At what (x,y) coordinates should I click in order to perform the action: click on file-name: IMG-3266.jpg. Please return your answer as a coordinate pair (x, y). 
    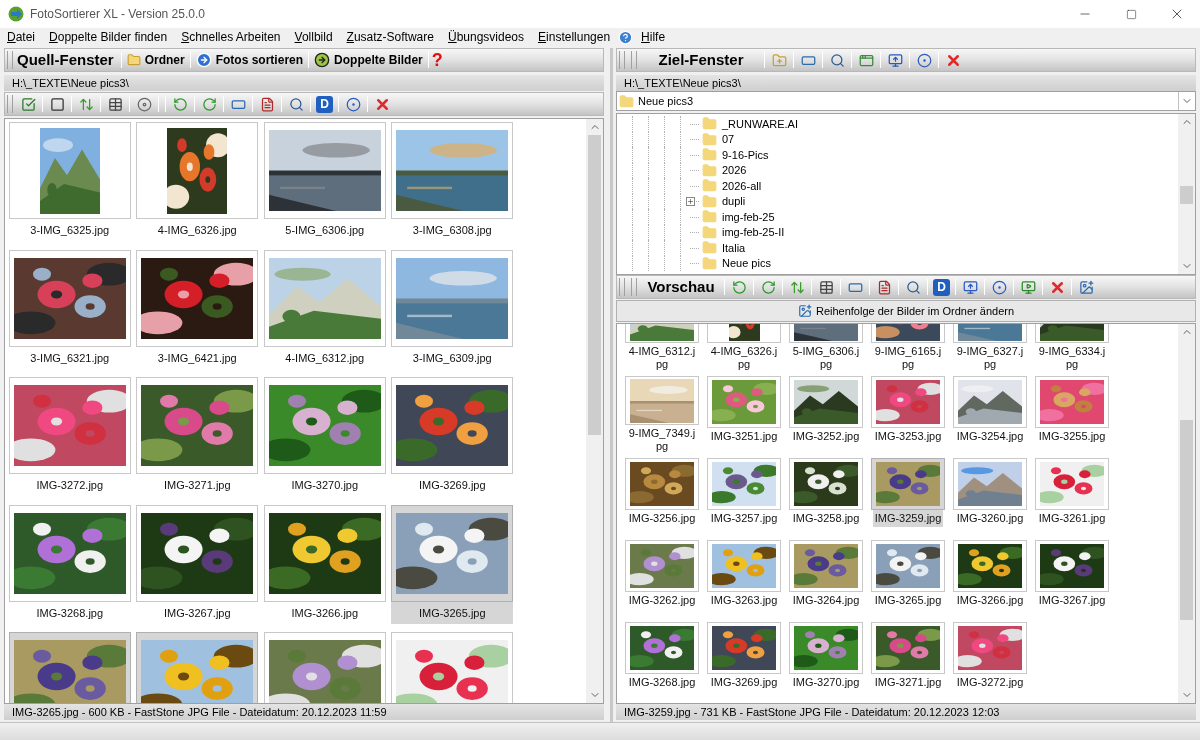
    Looking at the image, I should click on (990, 600).